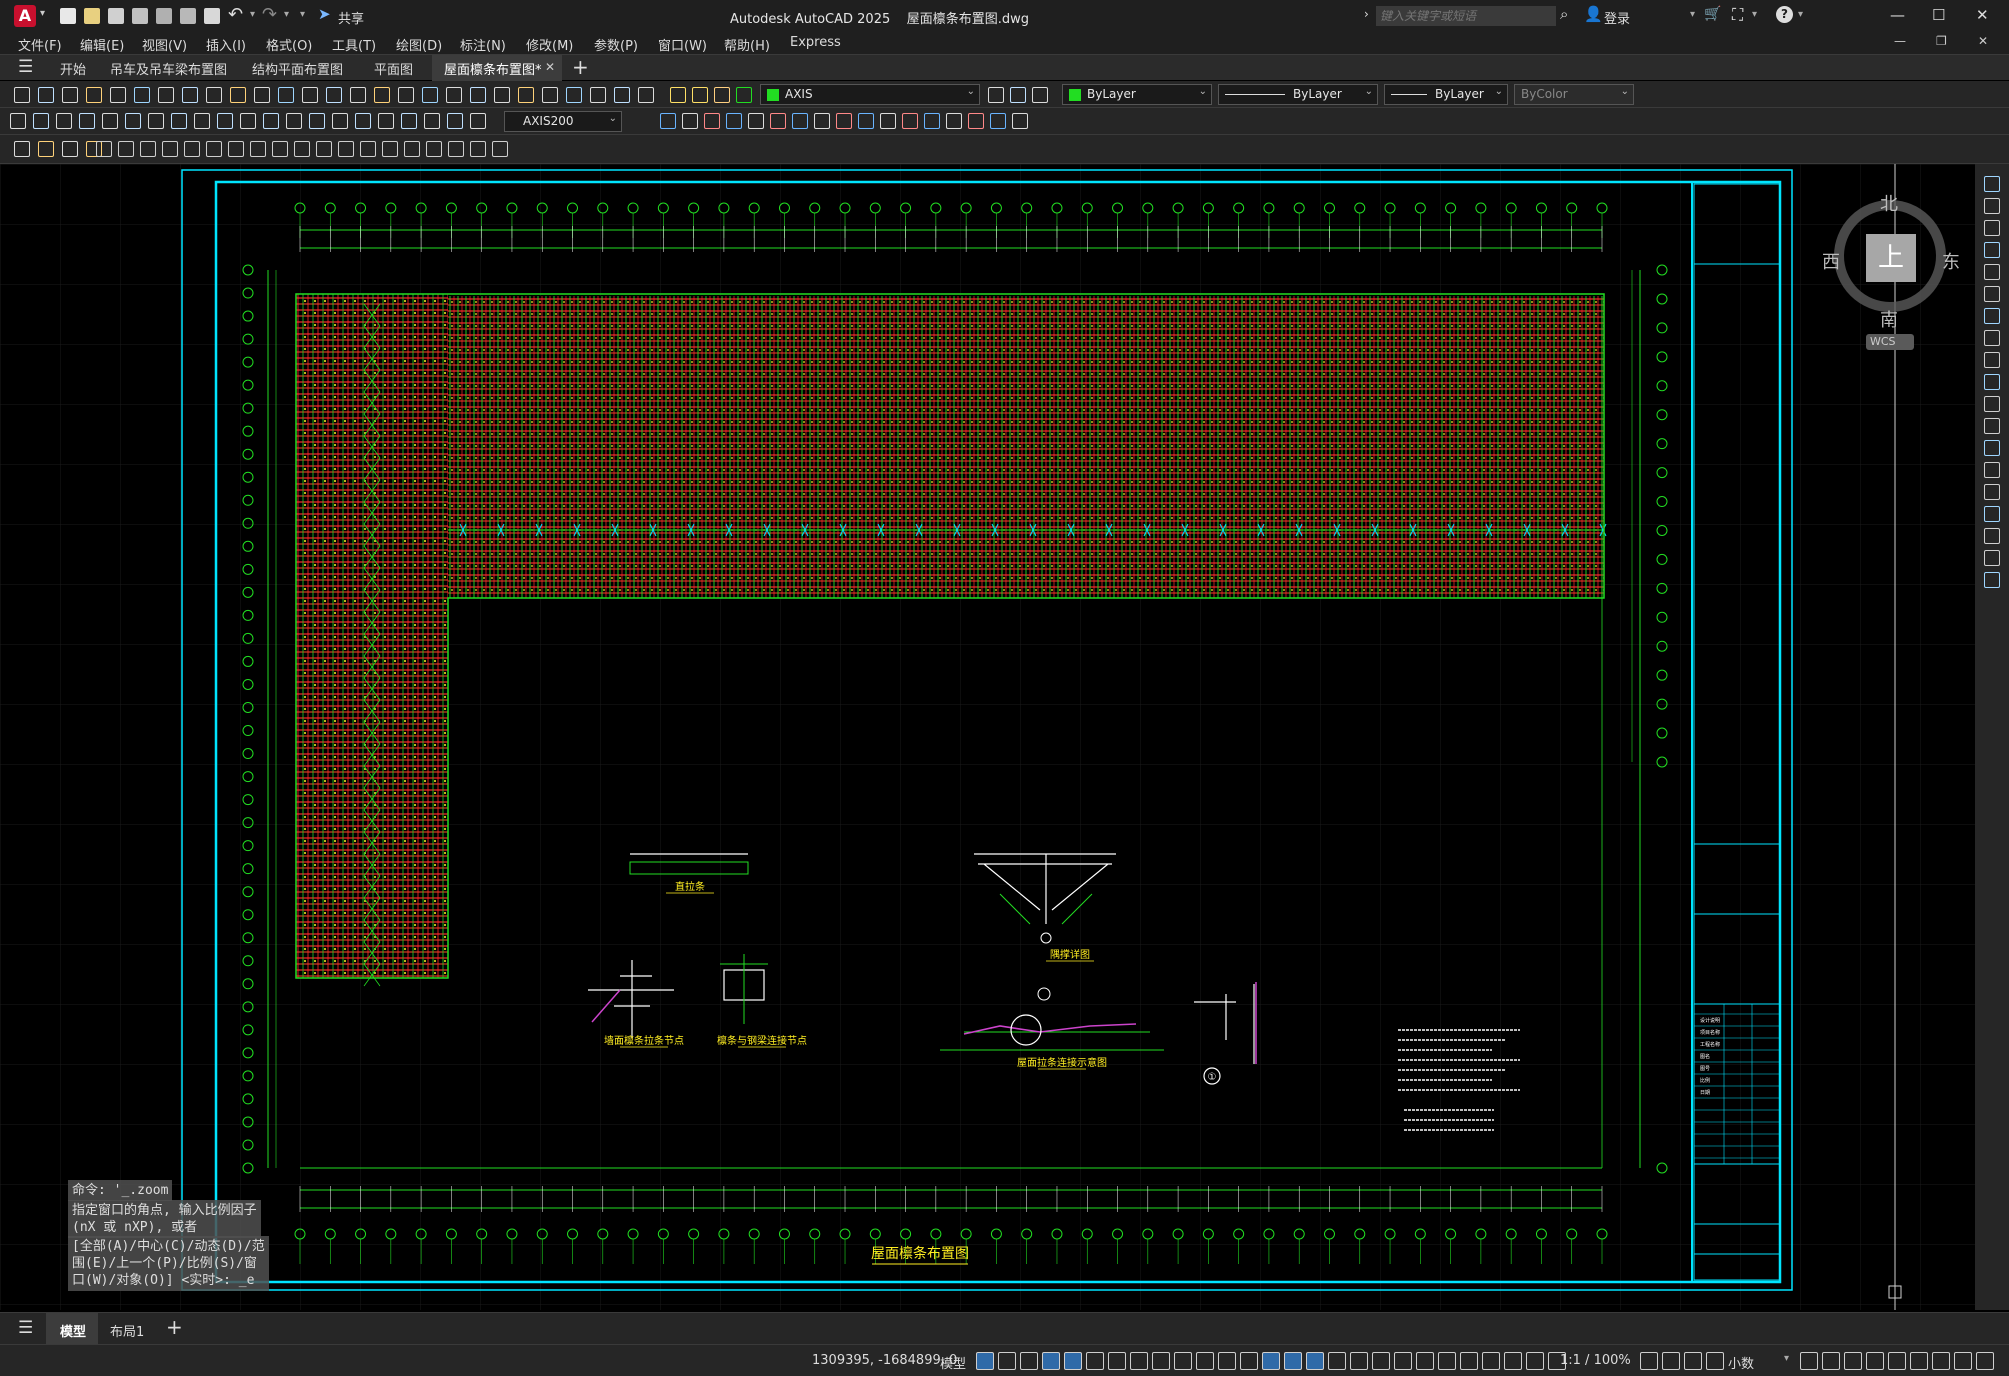 This screenshot has height=1376, width=2009. What do you see at coordinates (1298, 94) in the screenshot?
I see `linetype-dropdown: ByLayer ⌄` at bounding box center [1298, 94].